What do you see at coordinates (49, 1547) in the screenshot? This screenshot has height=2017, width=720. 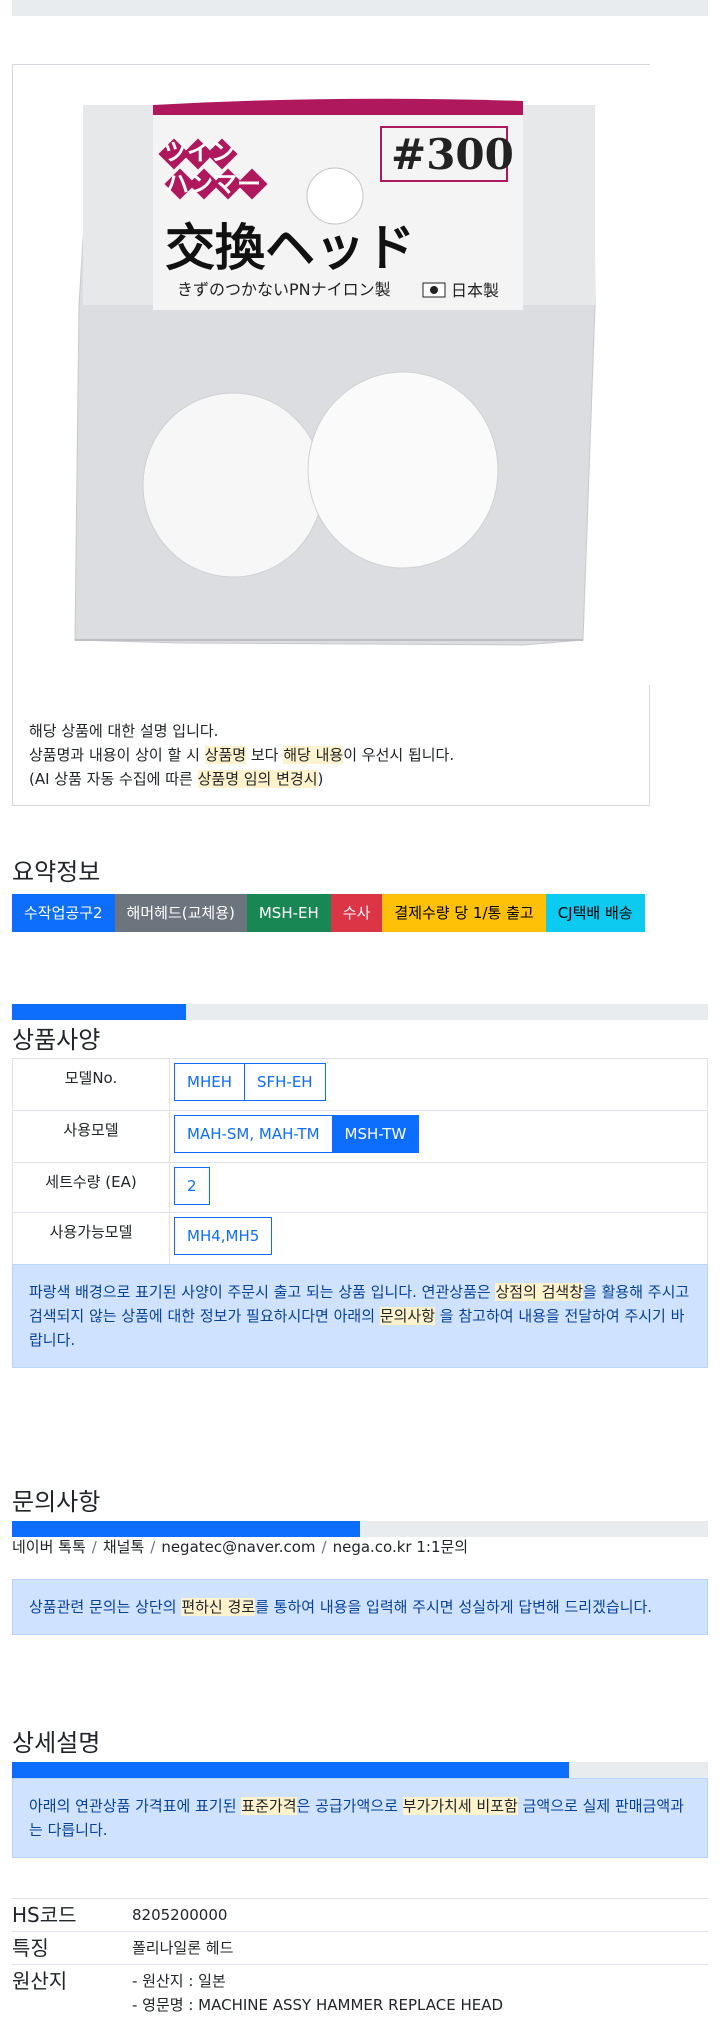 I see `contact-link: 네이버 톡톡` at bounding box center [49, 1547].